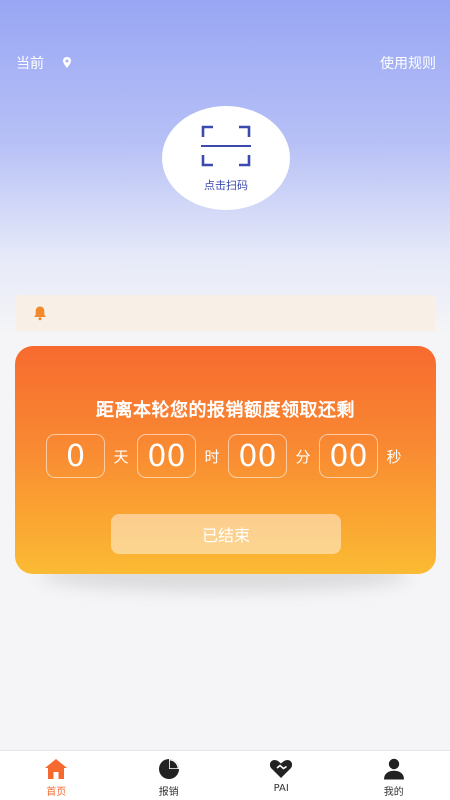 Image resolution: width=450 pixels, height=800 pixels. What do you see at coordinates (168, 792) in the screenshot?
I see `tab-reimburse-label: 报销` at bounding box center [168, 792].